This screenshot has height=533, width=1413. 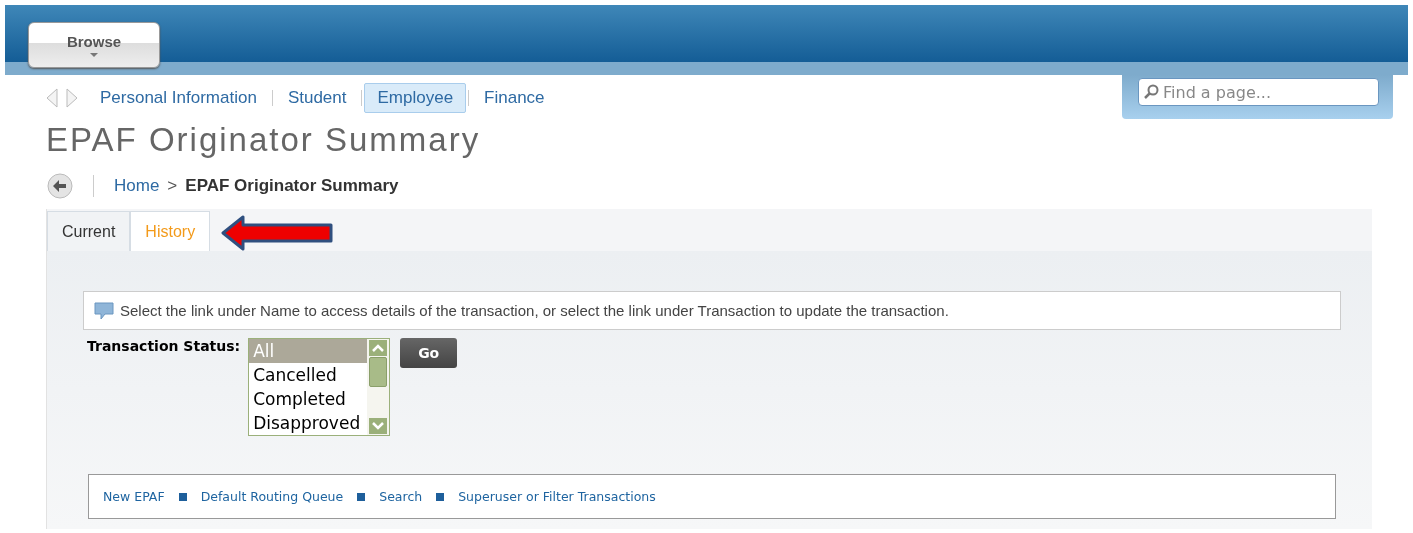 I want to click on back-icon, so click(x=60, y=186).